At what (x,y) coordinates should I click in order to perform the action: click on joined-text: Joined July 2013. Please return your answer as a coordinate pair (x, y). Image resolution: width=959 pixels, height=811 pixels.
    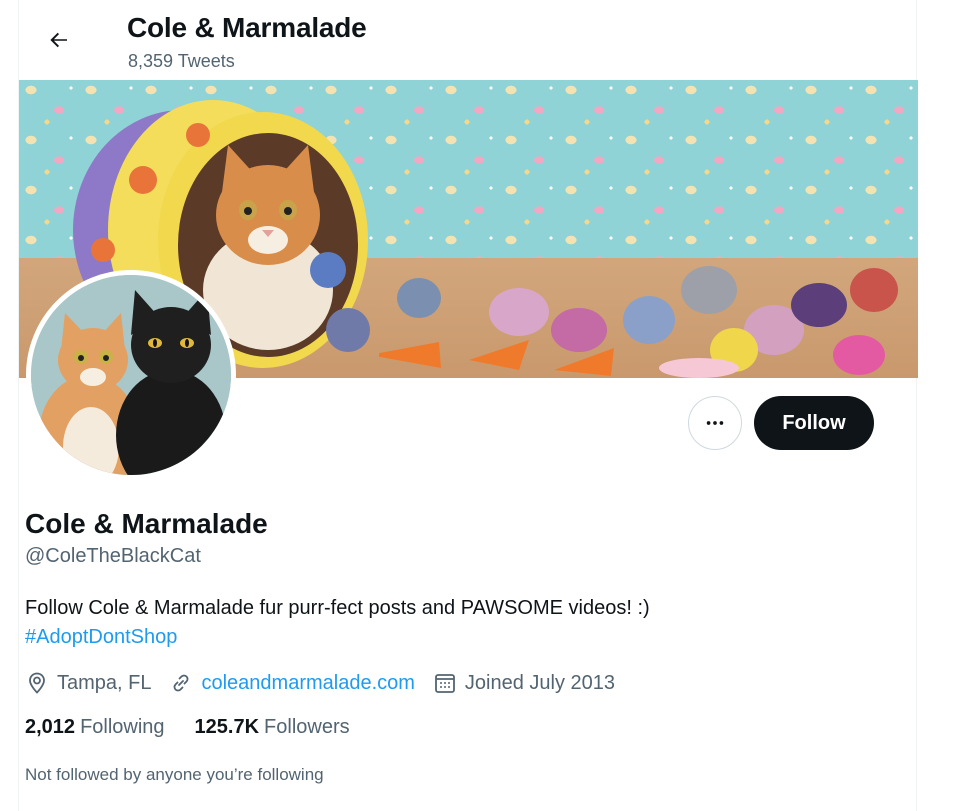
    Looking at the image, I should click on (540, 682).